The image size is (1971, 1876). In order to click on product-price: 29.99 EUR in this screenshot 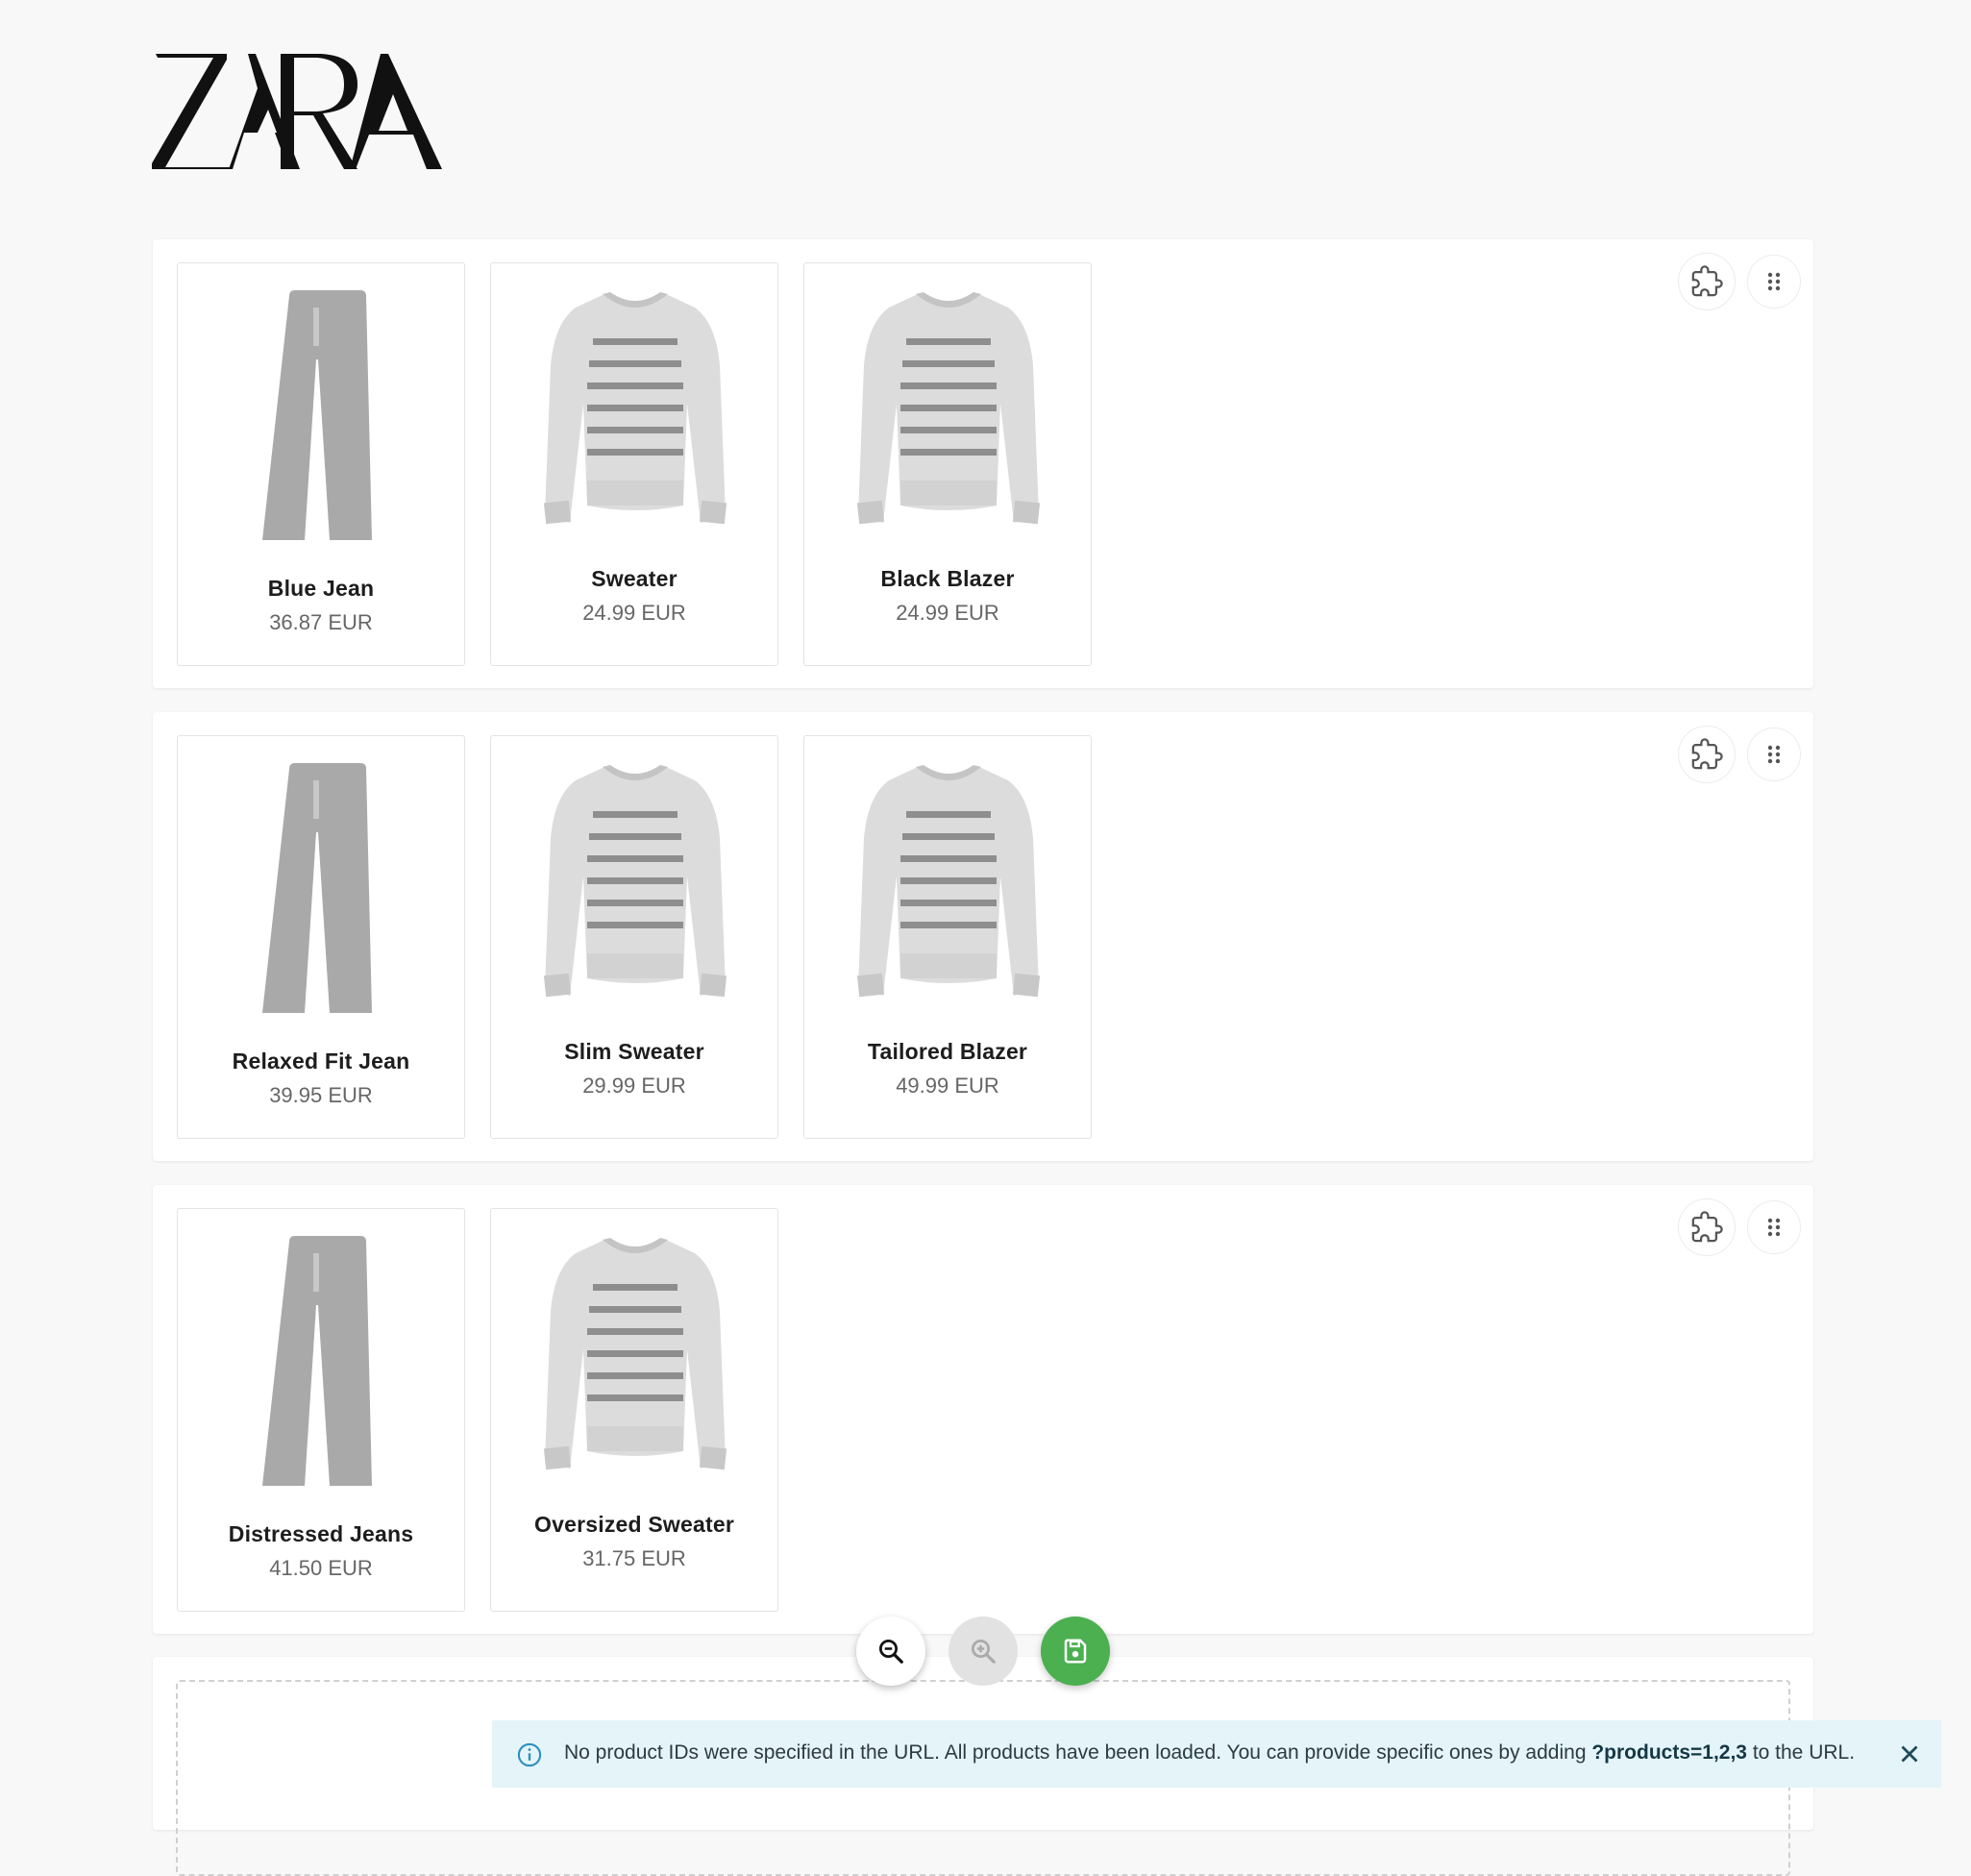, I will do `click(634, 1086)`.